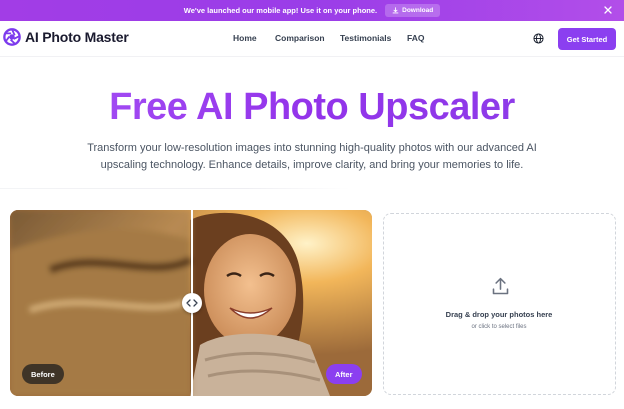  I want to click on dropzone-title: Drag & drop your photos here, so click(499, 314).